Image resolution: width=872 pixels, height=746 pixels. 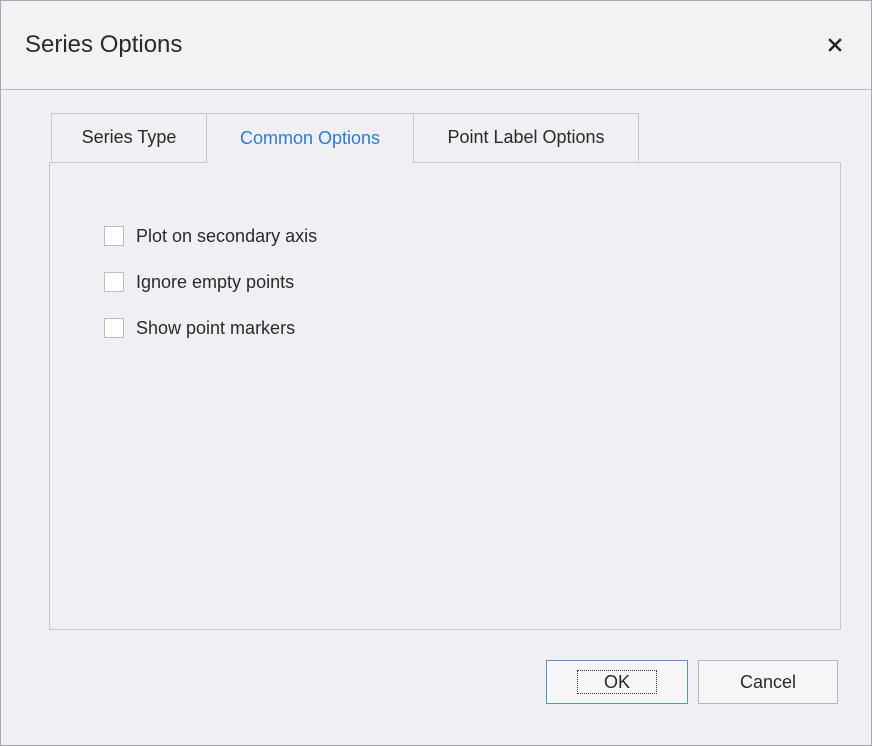 What do you see at coordinates (216, 328) in the screenshot?
I see `option-label: Show point markers` at bounding box center [216, 328].